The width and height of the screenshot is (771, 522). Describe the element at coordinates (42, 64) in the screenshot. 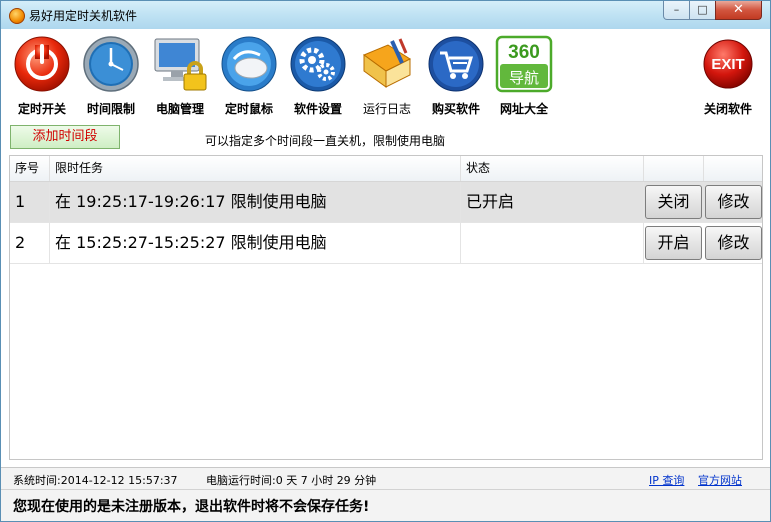

I see `power-icon` at that location.